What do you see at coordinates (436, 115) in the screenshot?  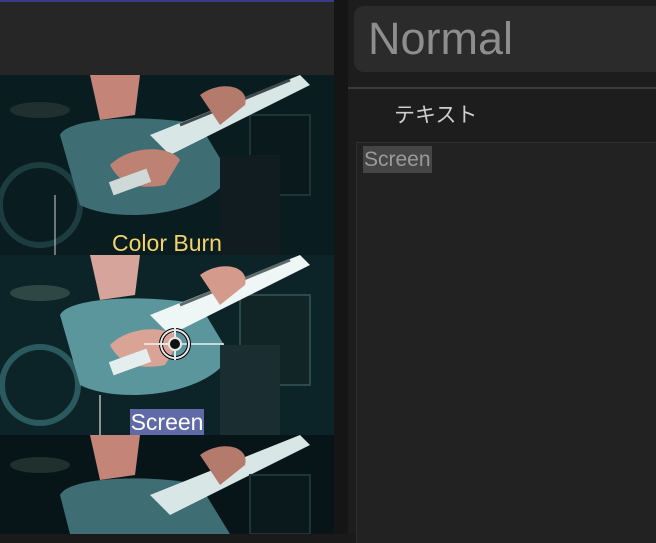 I see `text-section-label: テキスト` at bounding box center [436, 115].